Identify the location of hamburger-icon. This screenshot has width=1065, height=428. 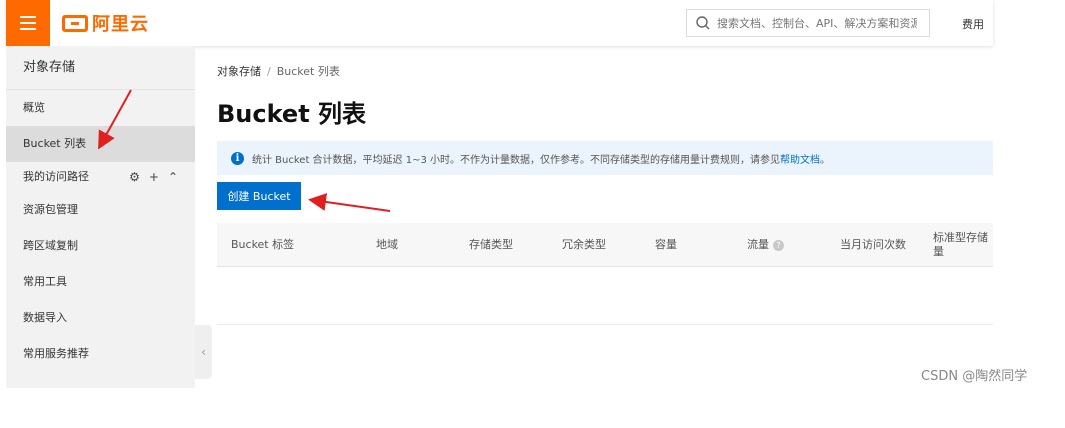
(28, 17).